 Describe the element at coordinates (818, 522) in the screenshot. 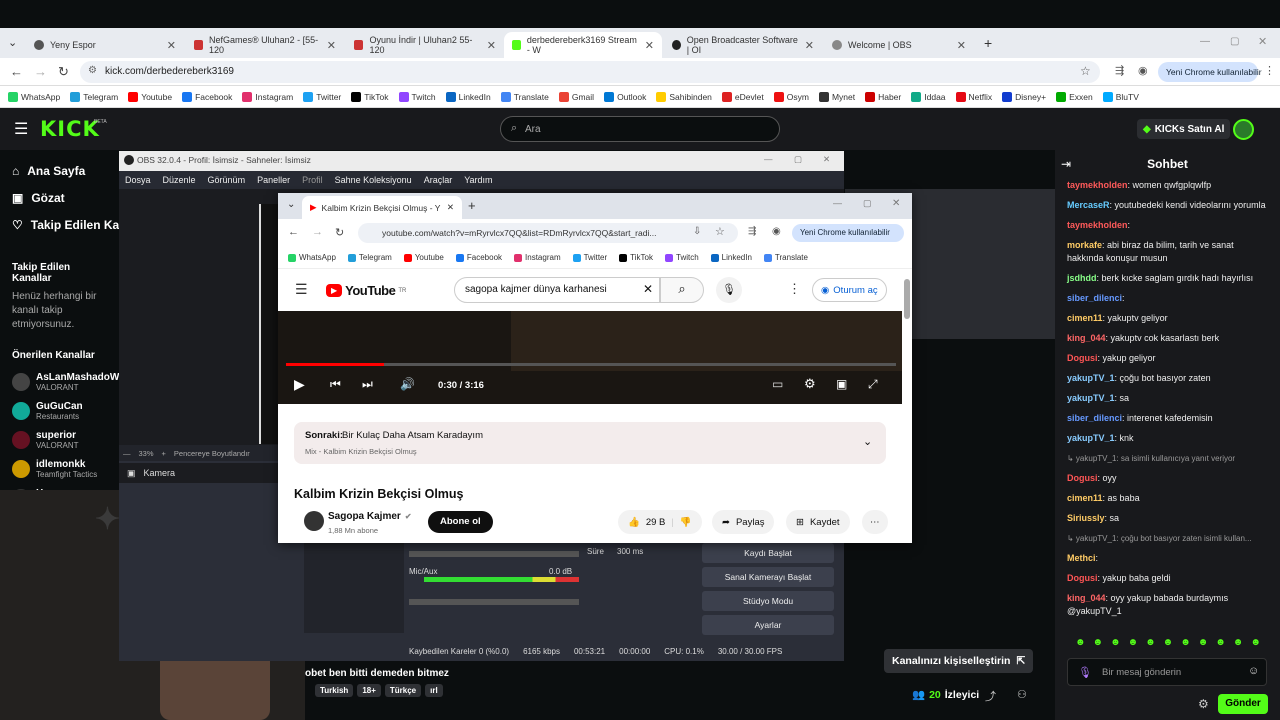

I see `save-button: ⊞ Kaydet` at that location.